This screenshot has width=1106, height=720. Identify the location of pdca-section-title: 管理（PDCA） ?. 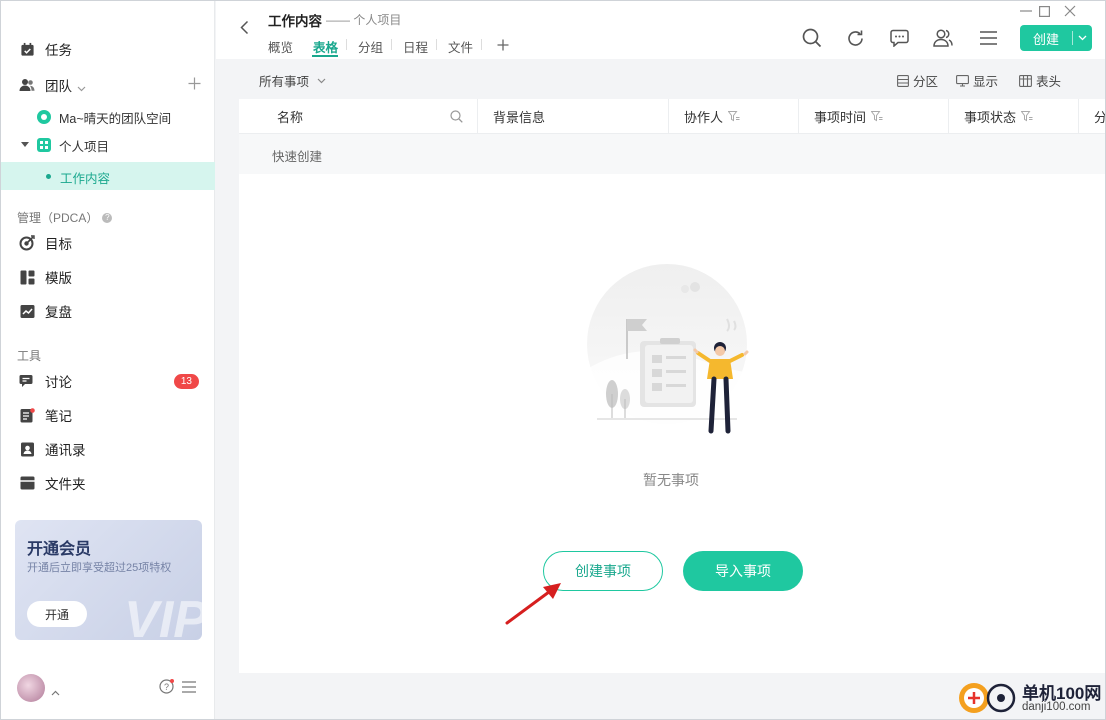
(65, 217).